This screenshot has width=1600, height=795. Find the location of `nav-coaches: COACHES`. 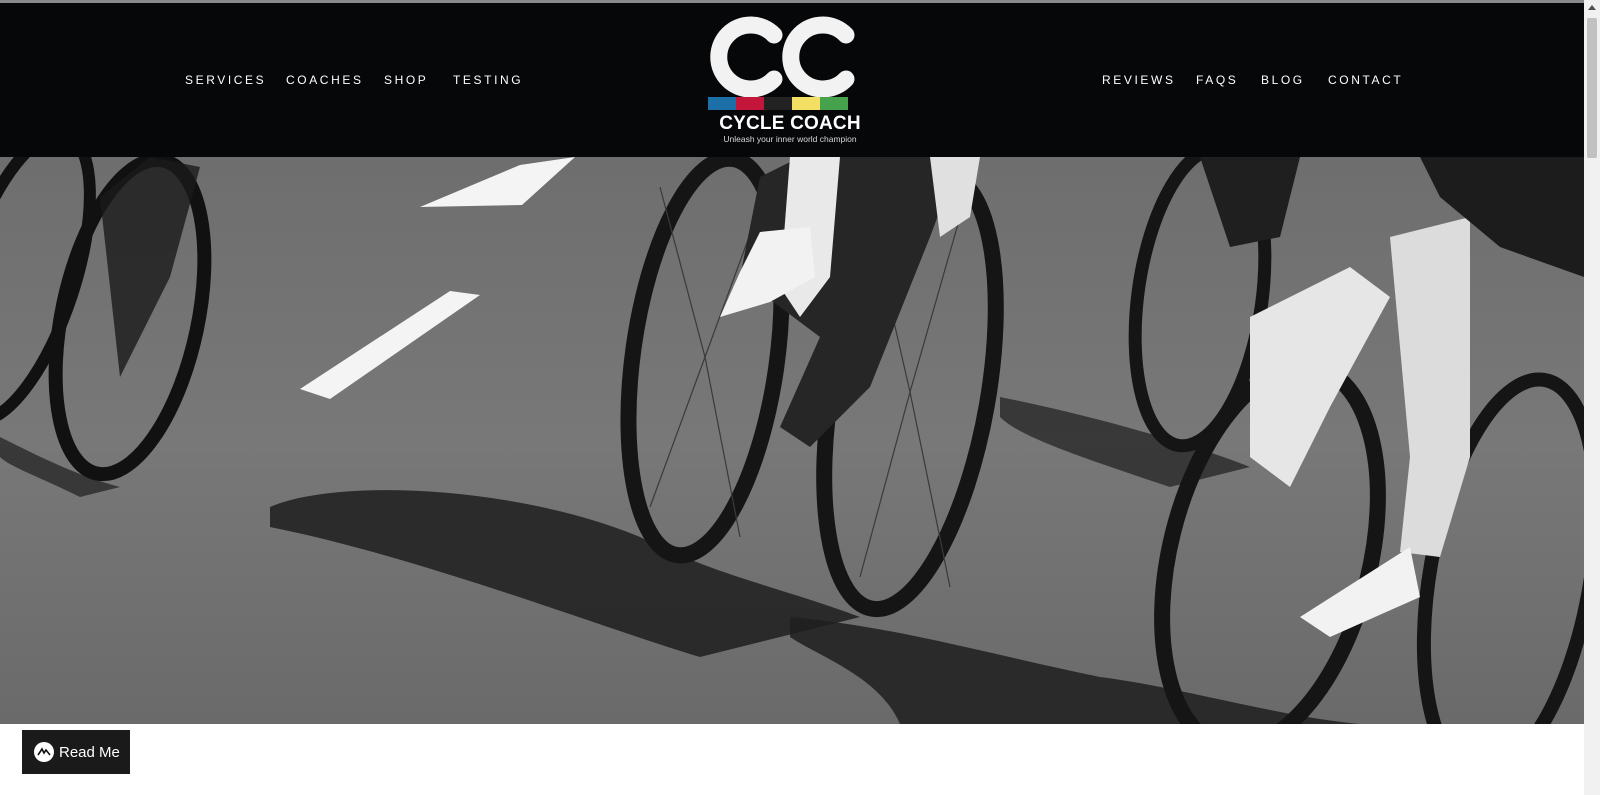

nav-coaches: COACHES is located at coordinates (325, 80).